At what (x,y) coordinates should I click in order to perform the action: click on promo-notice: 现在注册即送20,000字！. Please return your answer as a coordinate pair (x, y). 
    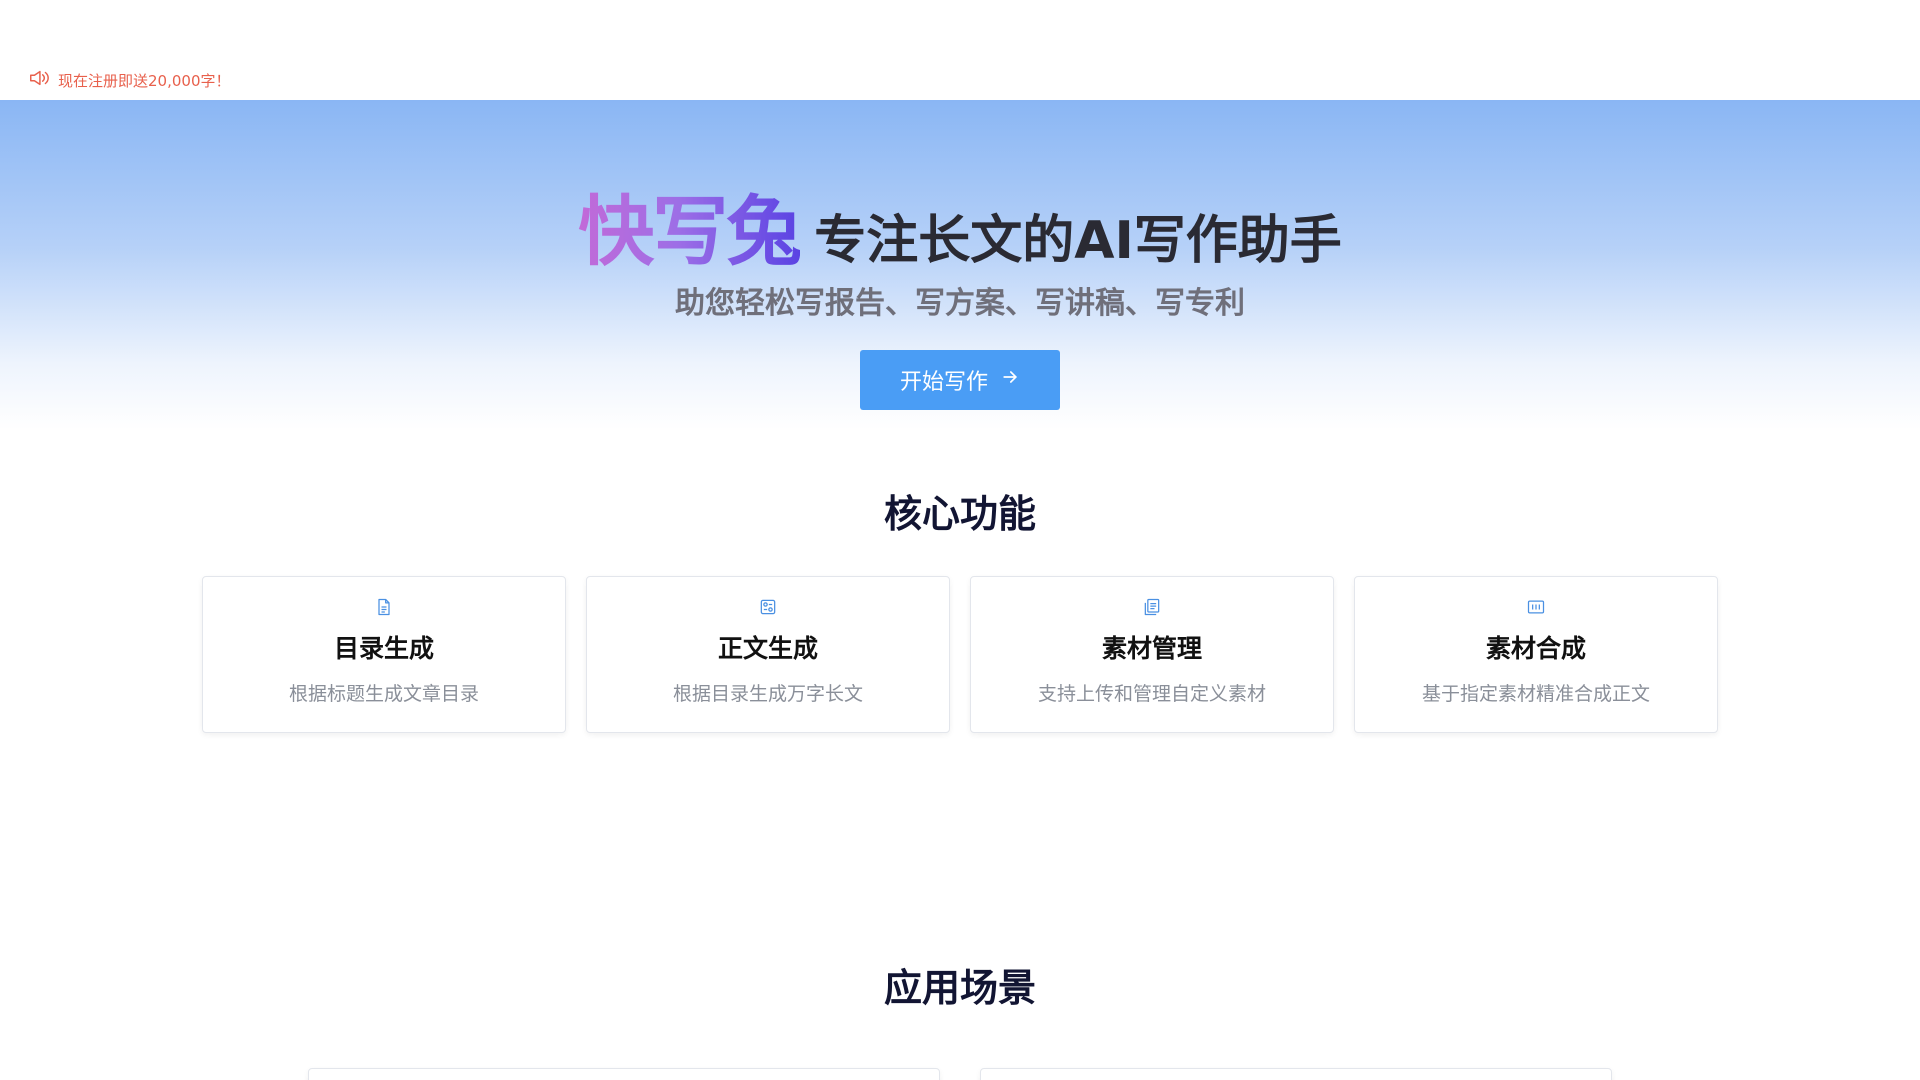
    Looking at the image, I should click on (129, 80).